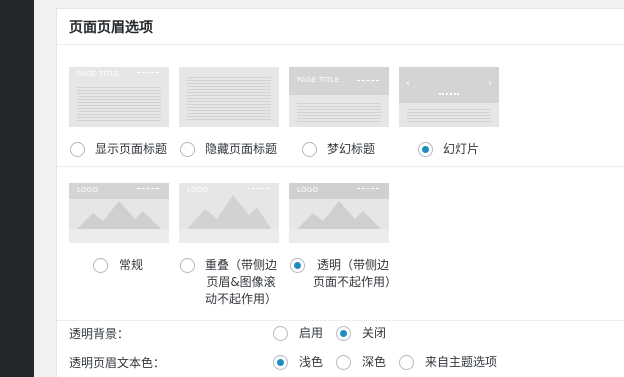 The height and width of the screenshot is (377, 624). Describe the element at coordinates (351, 149) in the screenshot. I see `label-fancy-title: 梦幻标题` at that location.